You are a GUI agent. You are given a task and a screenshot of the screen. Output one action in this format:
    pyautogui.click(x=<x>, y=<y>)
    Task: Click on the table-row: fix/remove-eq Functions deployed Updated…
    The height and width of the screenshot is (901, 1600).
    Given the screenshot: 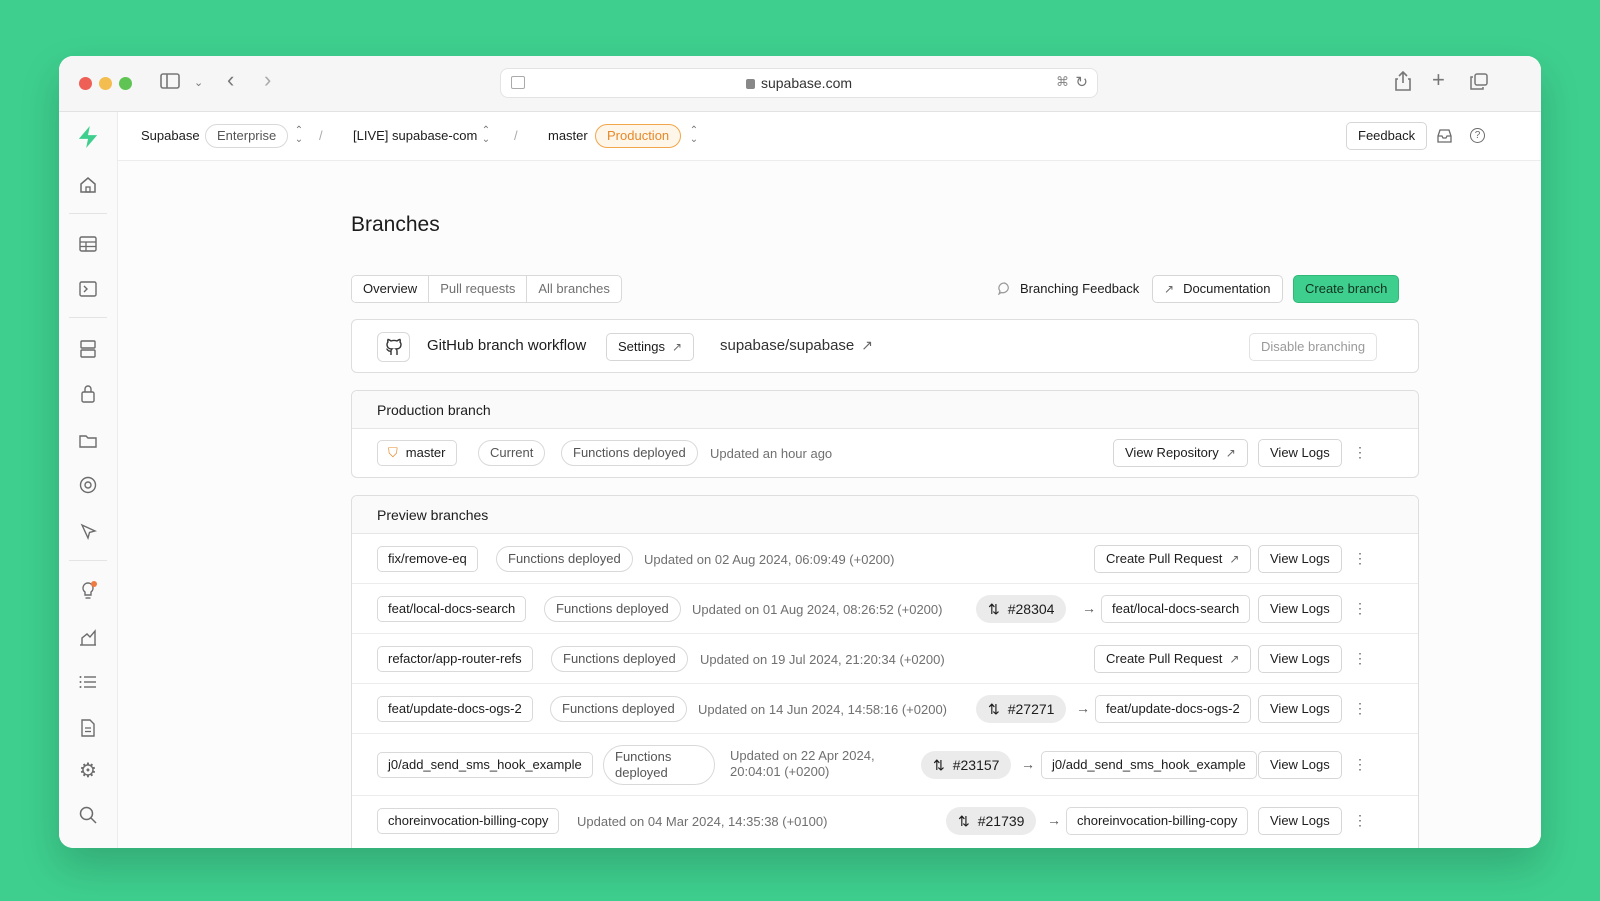 What is the action you would take?
    pyautogui.click(x=885, y=559)
    